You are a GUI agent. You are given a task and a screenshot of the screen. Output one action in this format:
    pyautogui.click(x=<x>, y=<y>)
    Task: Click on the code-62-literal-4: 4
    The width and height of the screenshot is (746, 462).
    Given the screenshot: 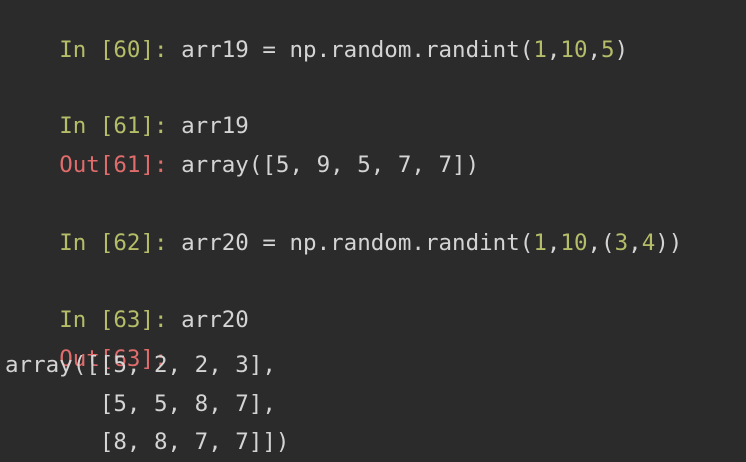 What is the action you would take?
    pyautogui.click(x=648, y=243)
    